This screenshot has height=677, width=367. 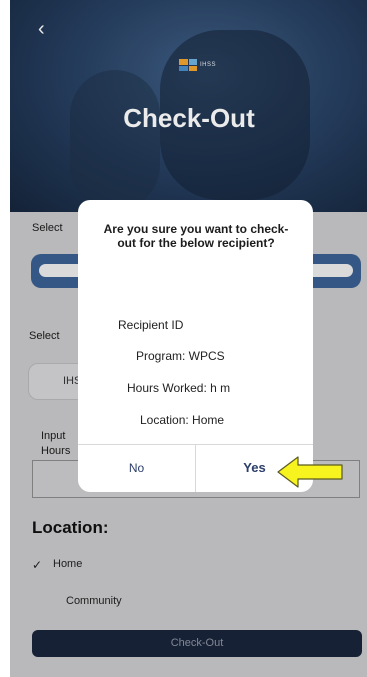 I want to click on no-button: No, so click(x=136, y=468).